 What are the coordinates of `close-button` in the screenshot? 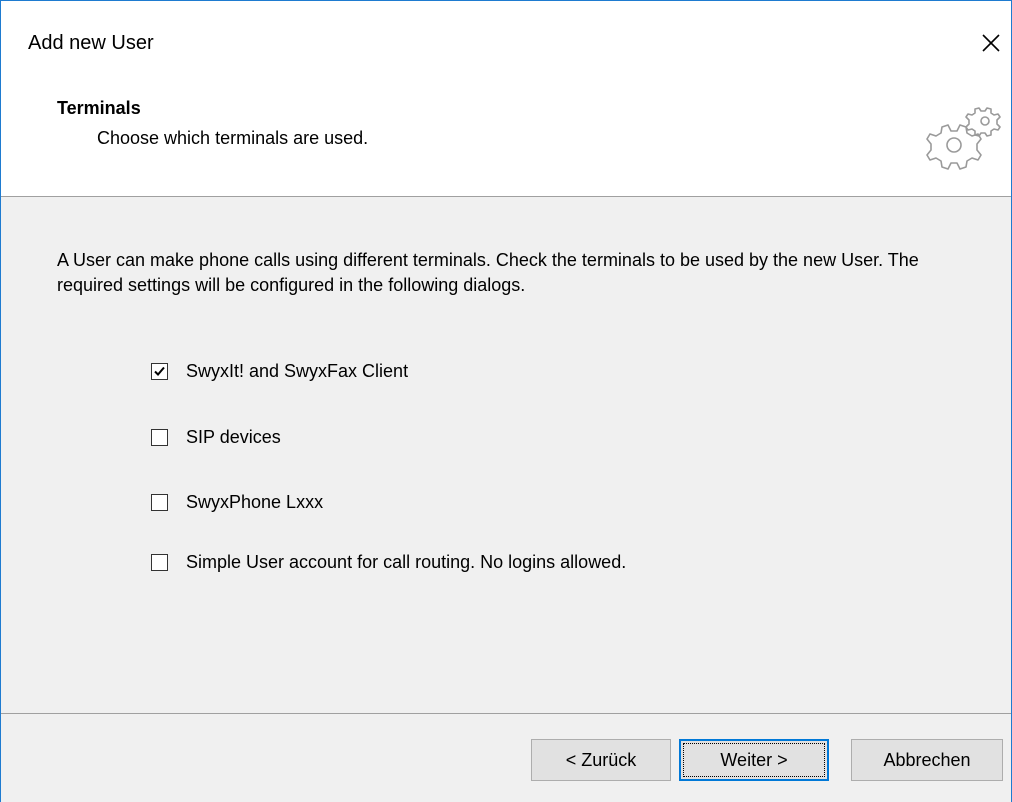 It's located at (991, 43).